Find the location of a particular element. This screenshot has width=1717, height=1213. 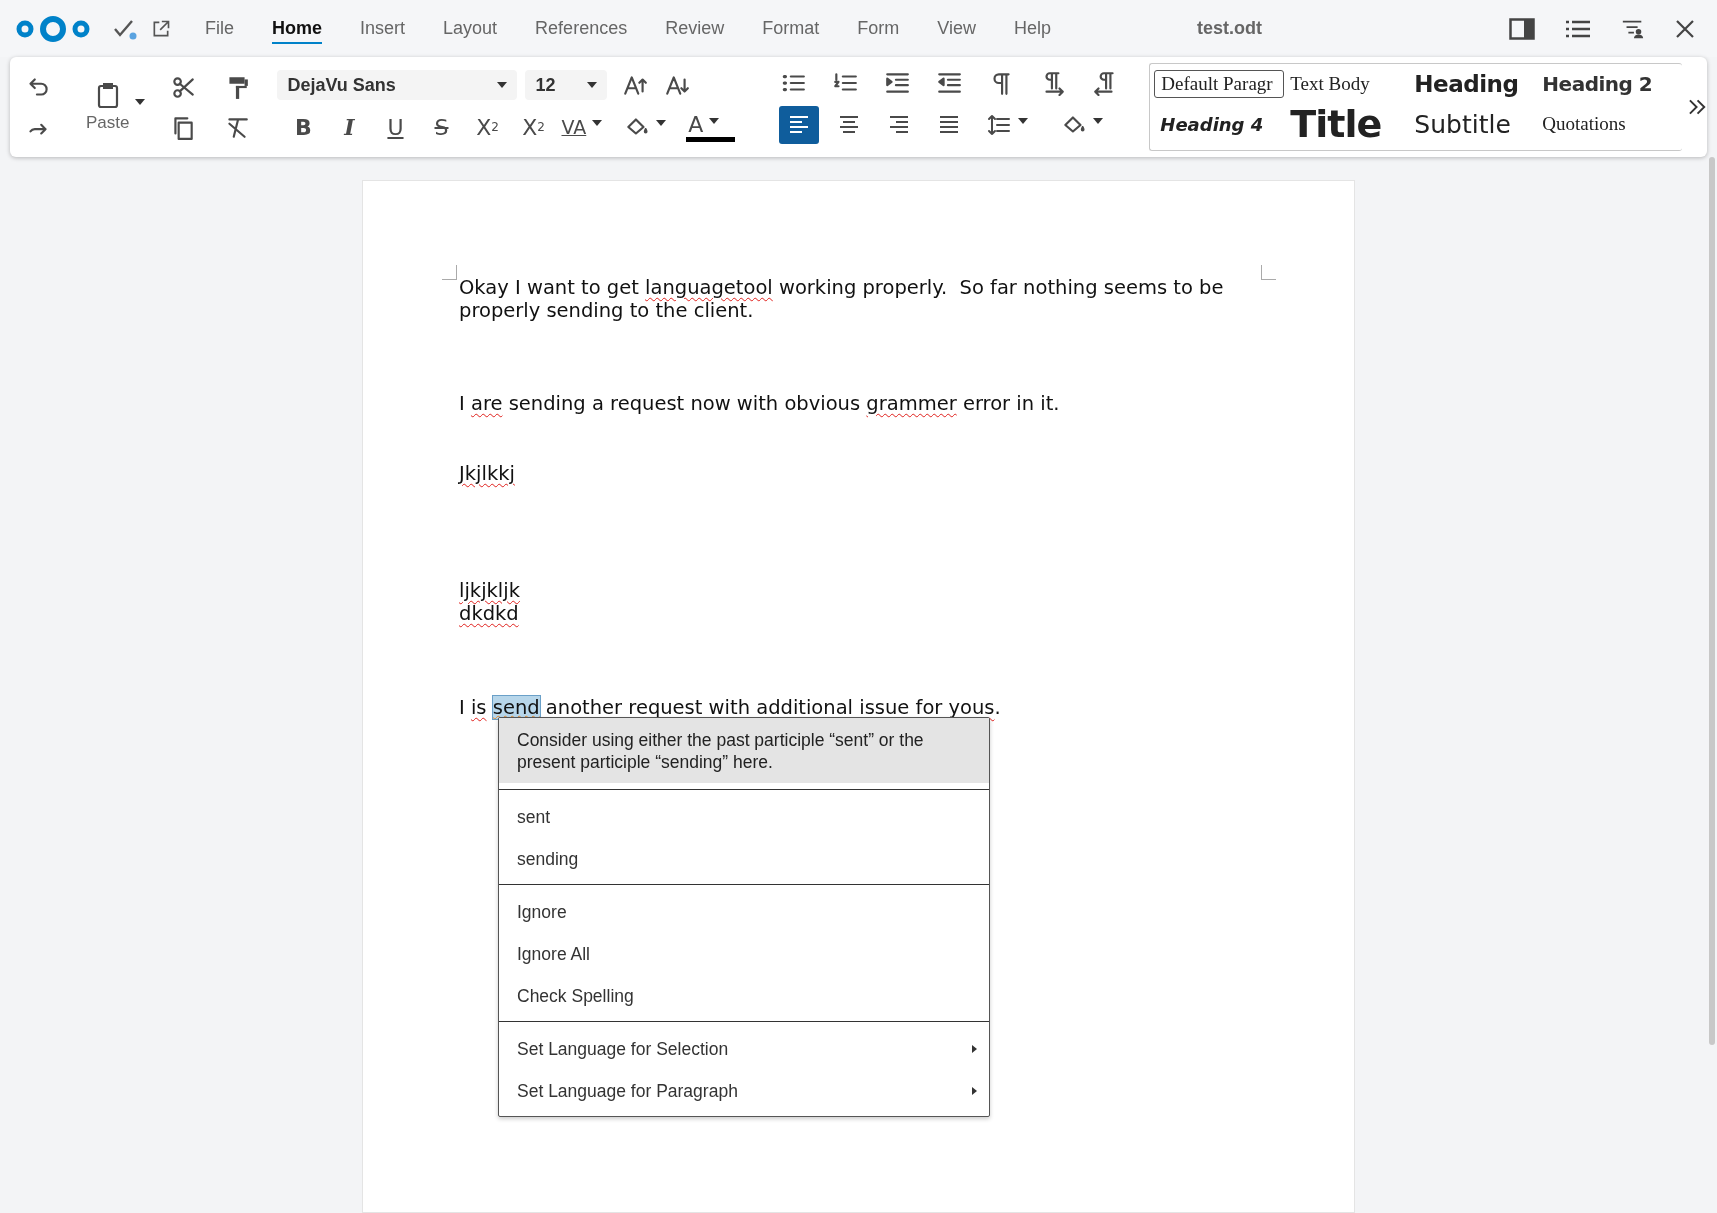

character-spacing-button: VA is located at coordinates (588, 127).